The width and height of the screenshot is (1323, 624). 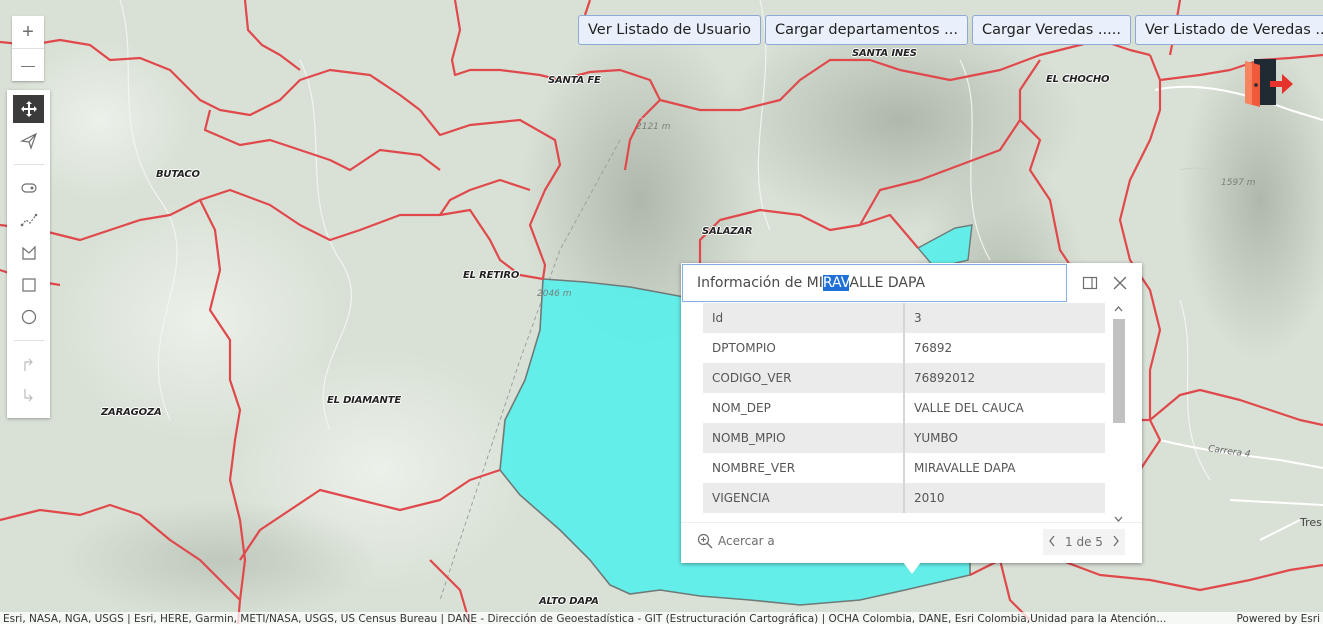 I want to click on attribute-value: 3, so click(x=1004, y=318).